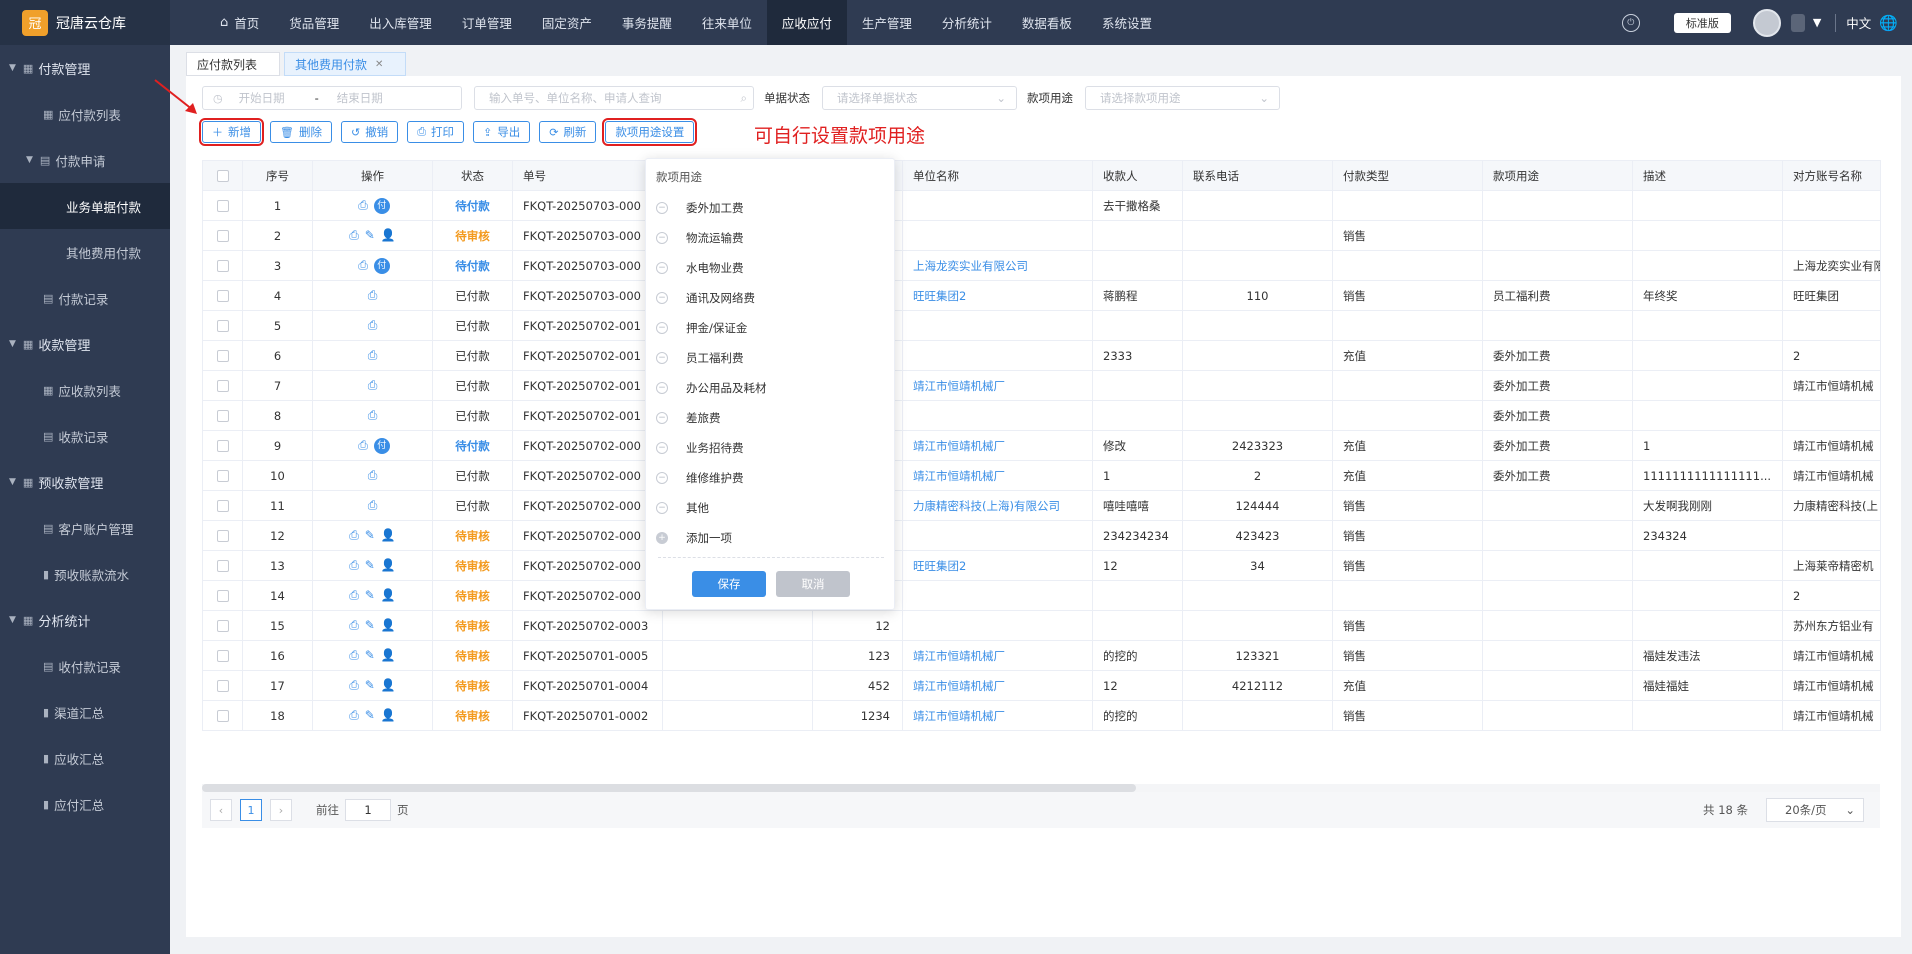  I want to click on edition-badge: 标准版, so click(1702, 22).